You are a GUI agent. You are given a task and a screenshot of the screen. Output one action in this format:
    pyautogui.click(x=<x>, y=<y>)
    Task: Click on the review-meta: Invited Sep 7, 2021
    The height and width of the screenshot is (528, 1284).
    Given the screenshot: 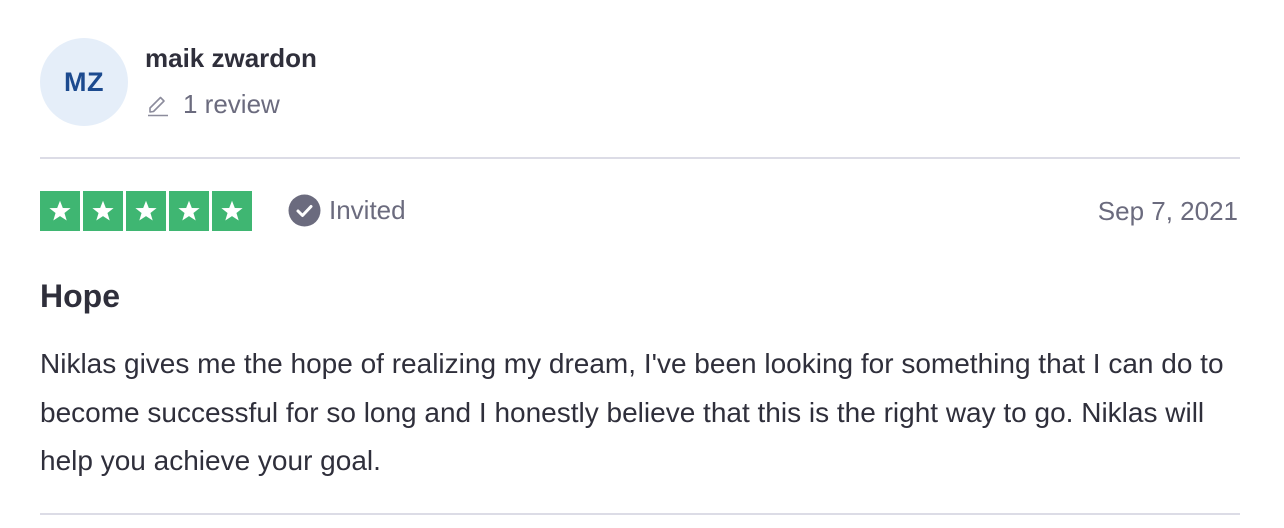 What is the action you would take?
    pyautogui.click(x=640, y=212)
    